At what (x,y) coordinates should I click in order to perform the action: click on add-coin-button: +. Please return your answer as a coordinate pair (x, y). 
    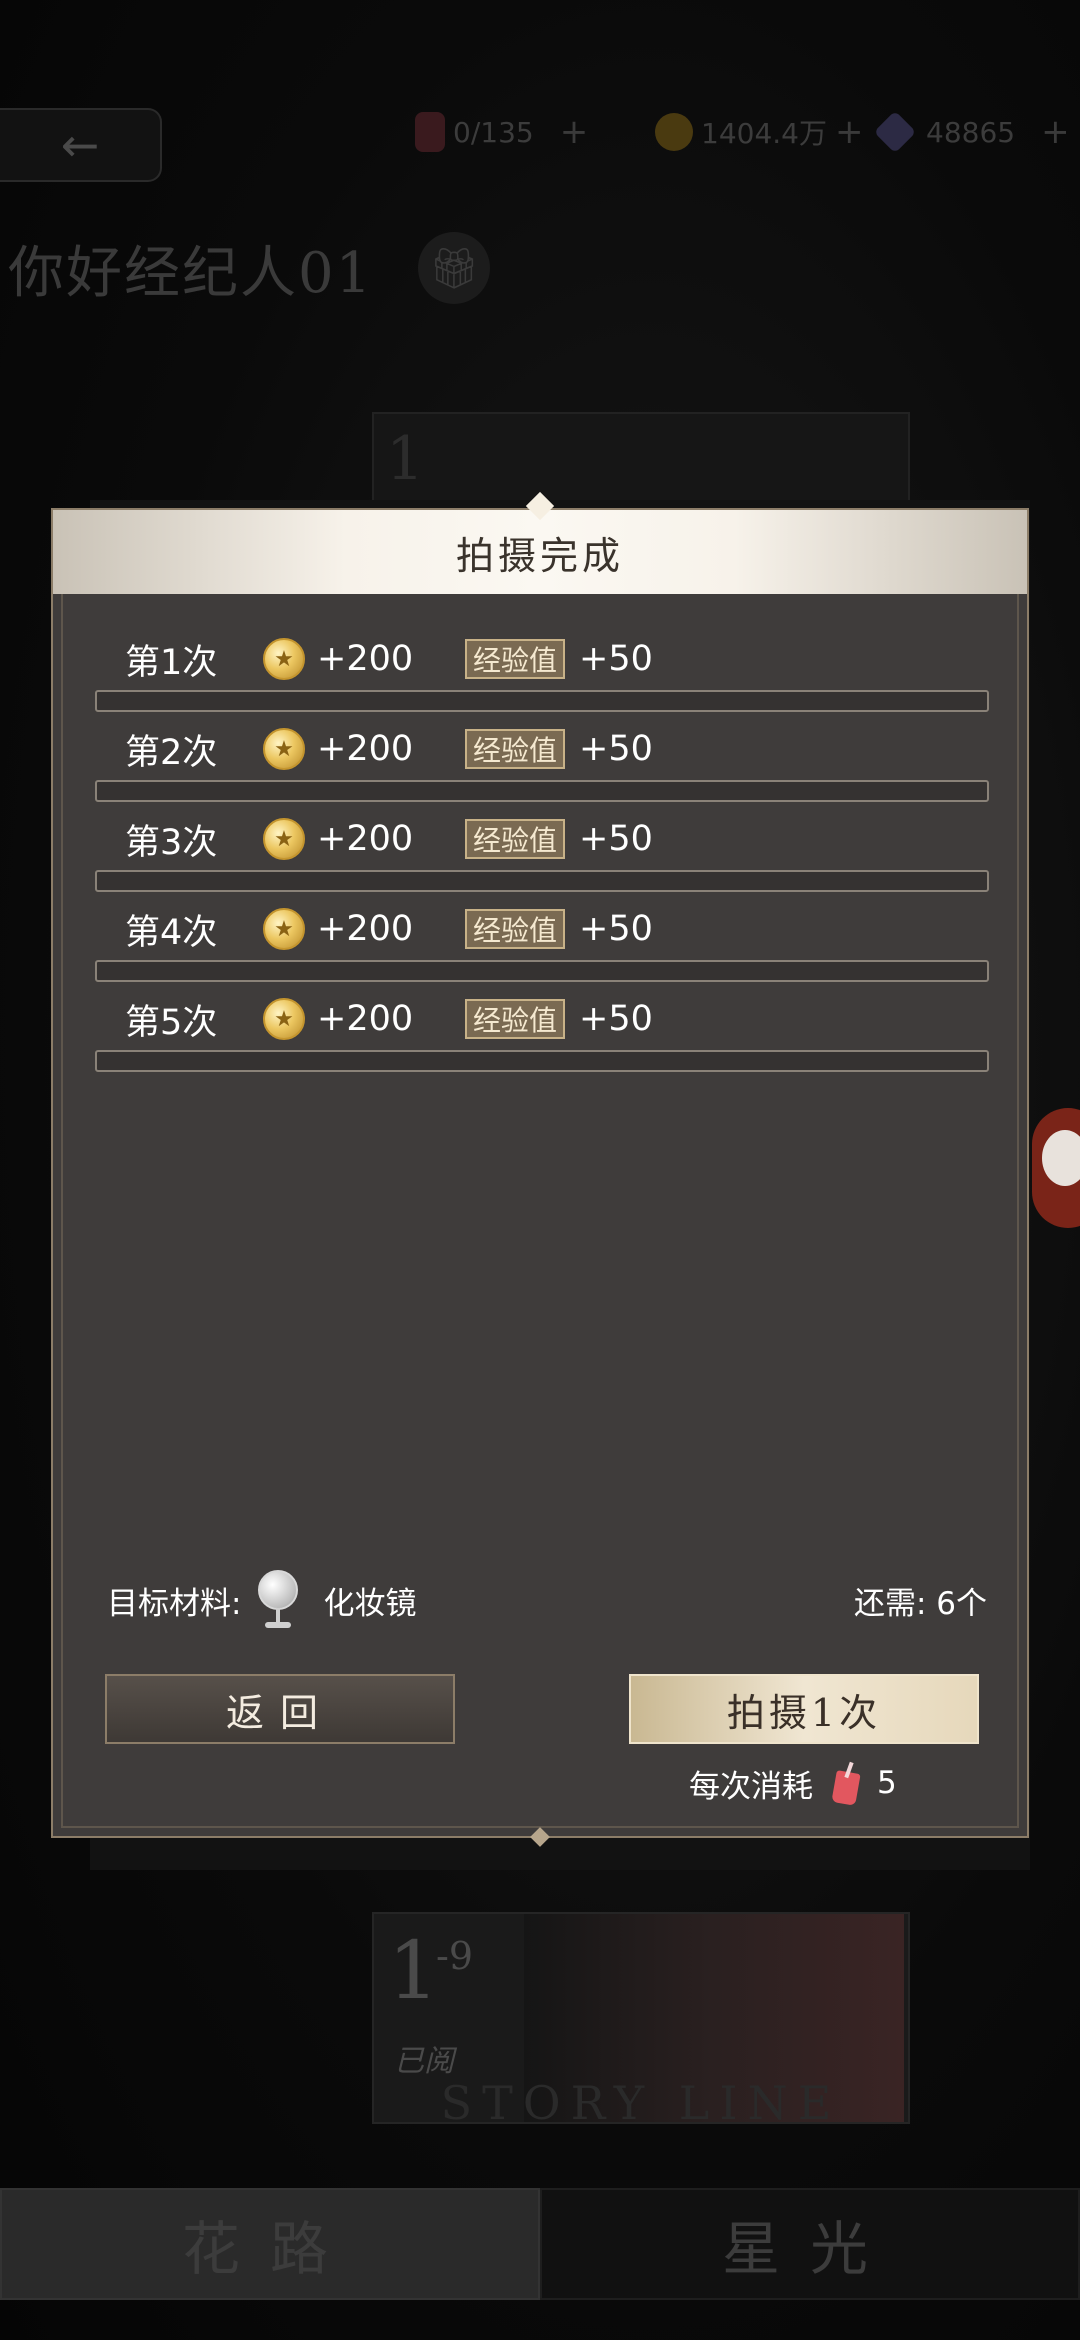
    Looking at the image, I should click on (849, 132).